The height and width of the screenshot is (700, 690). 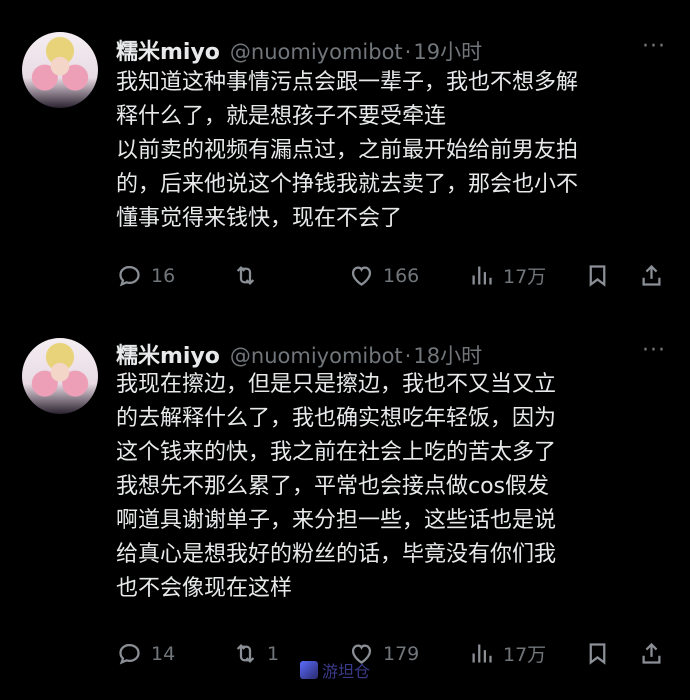 I want to click on timestamp: 18小时, so click(x=447, y=355).